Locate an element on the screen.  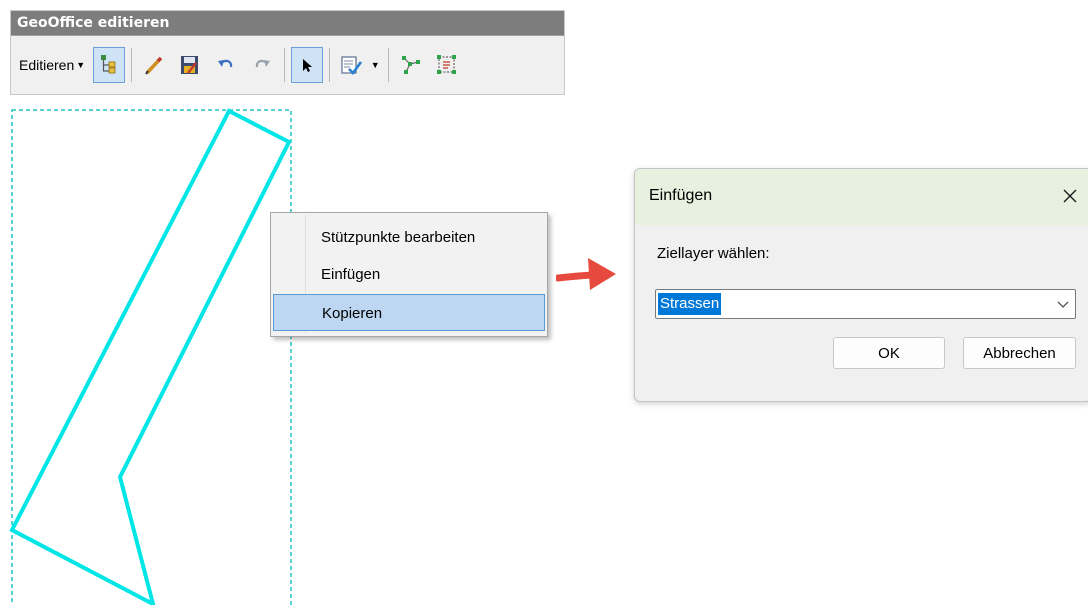
menu-item-einfuegen: Einfügen is located at coordinates (409, 274).